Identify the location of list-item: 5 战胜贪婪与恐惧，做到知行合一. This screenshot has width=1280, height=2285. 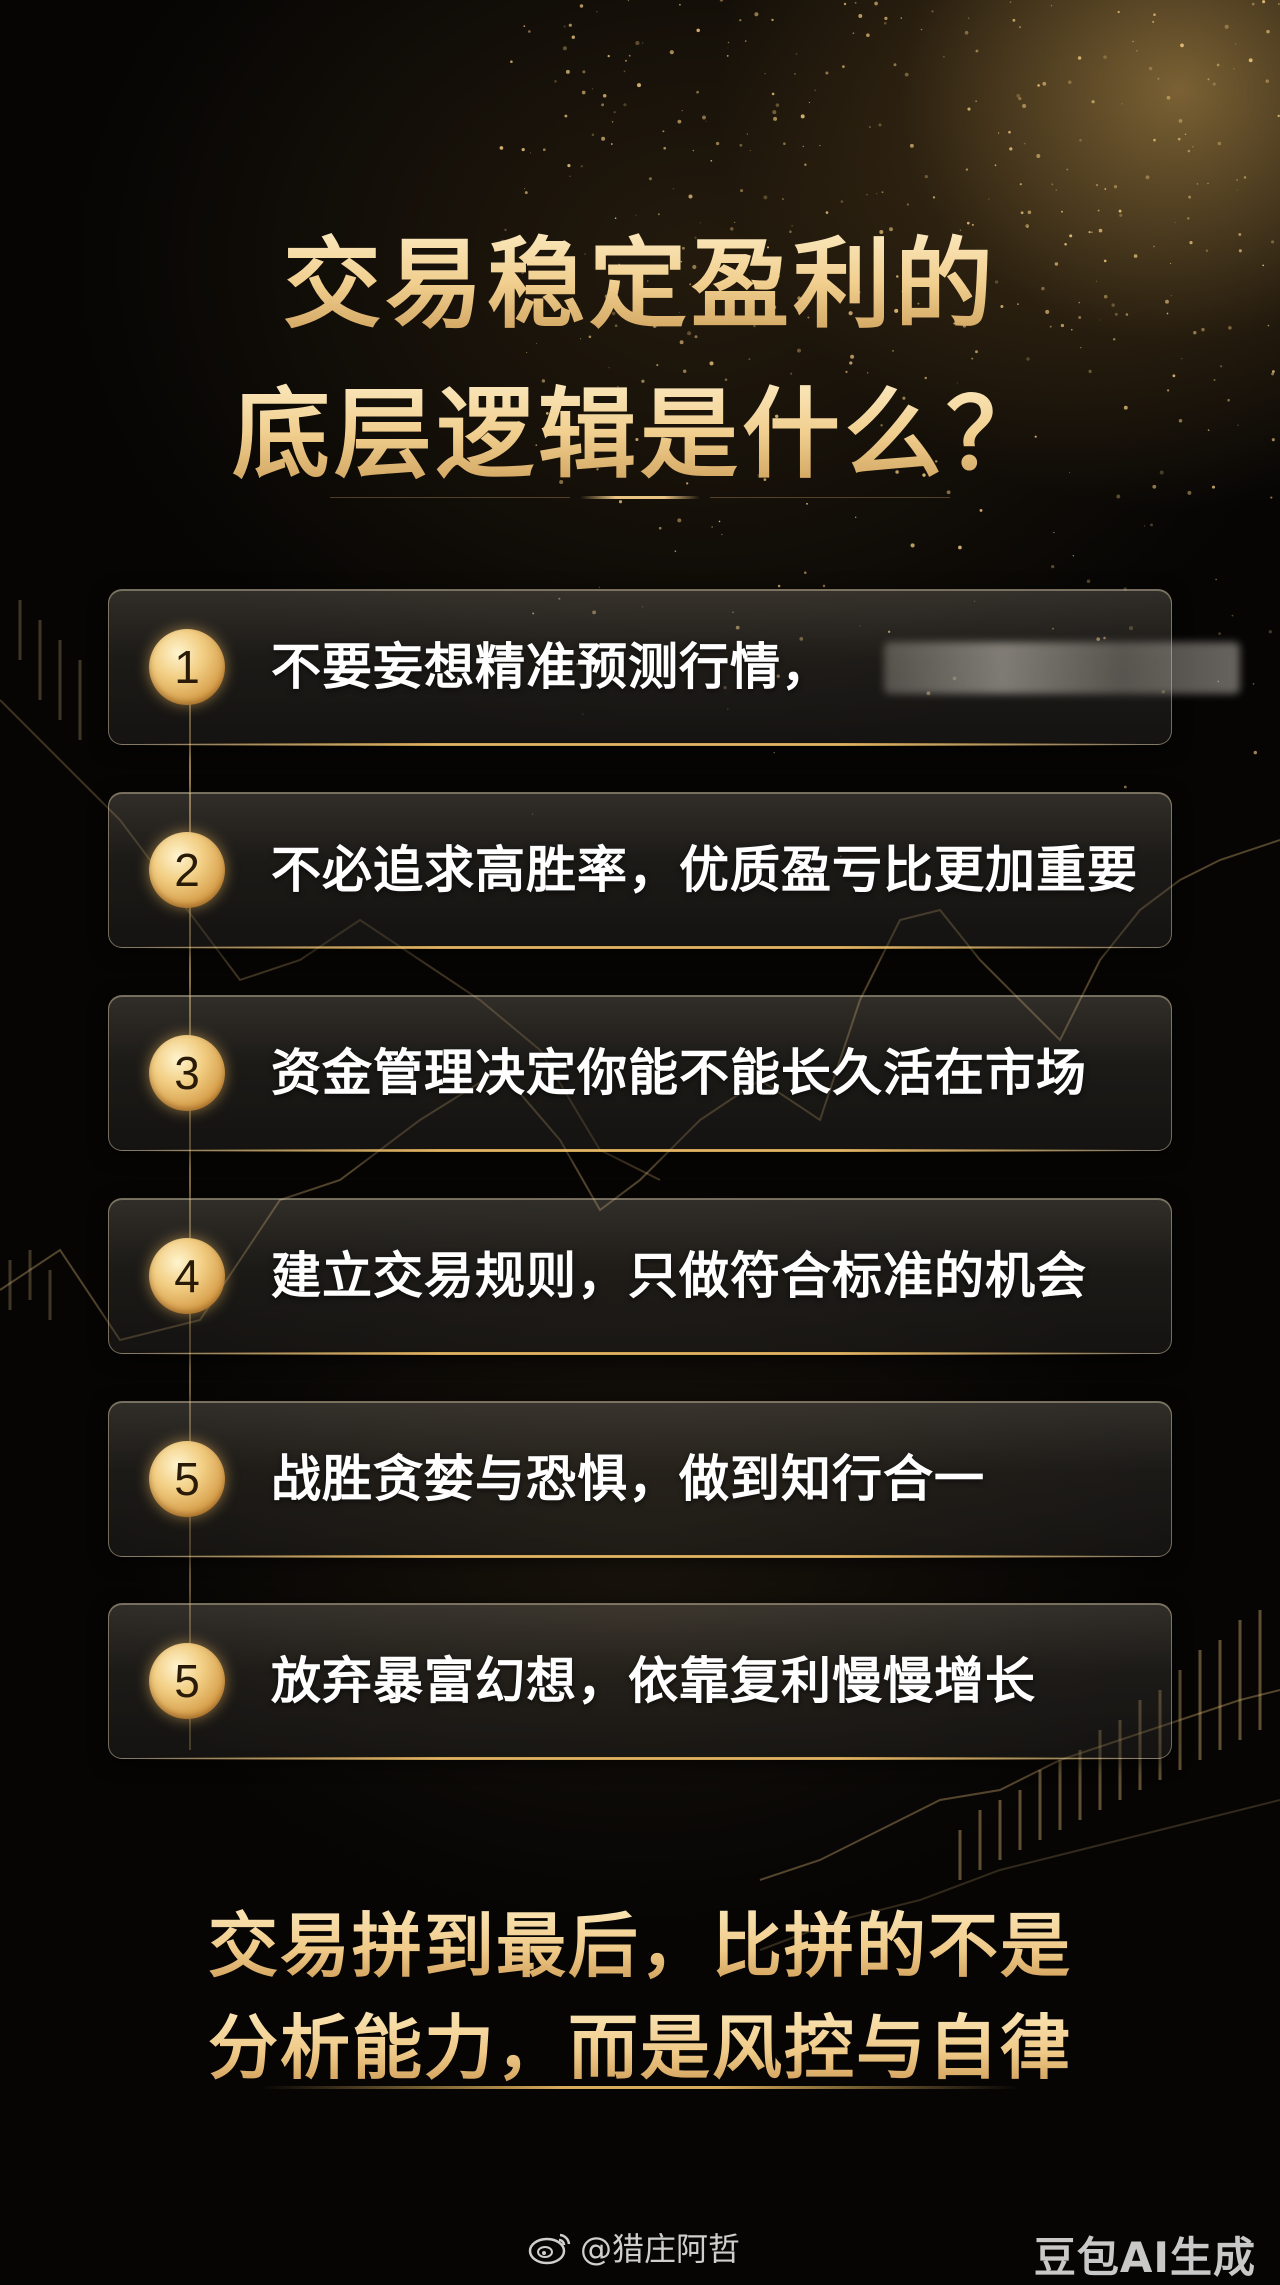
(640, 1479).